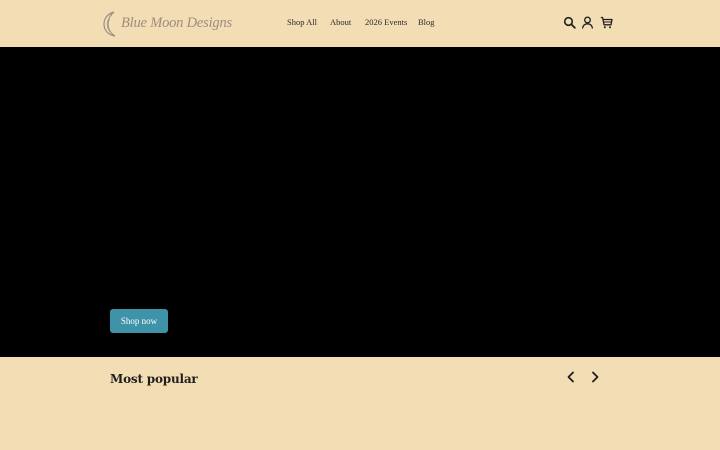 Image resolution: width=720 pixels, height=450 pixels. Describe the element at coordinates (154, 379) in the screenshot. I see `section-title: Most popular` at that location.